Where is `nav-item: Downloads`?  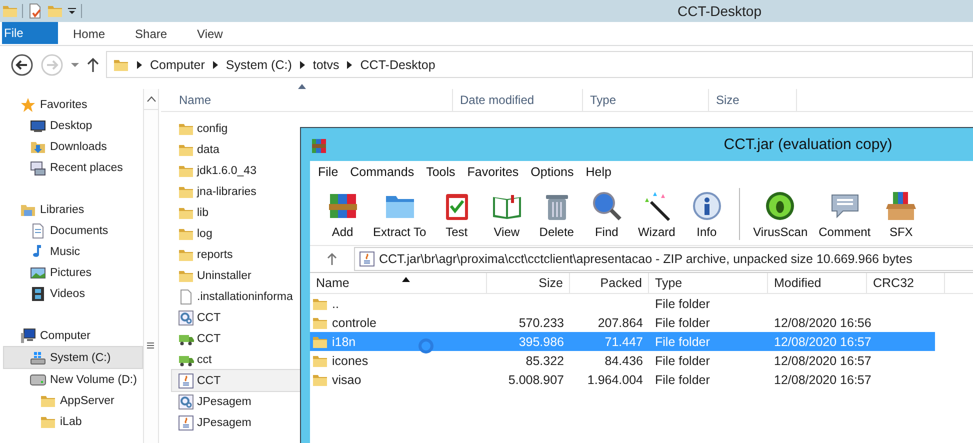
nav-item: Downloads is located at coordinates (71, 146).